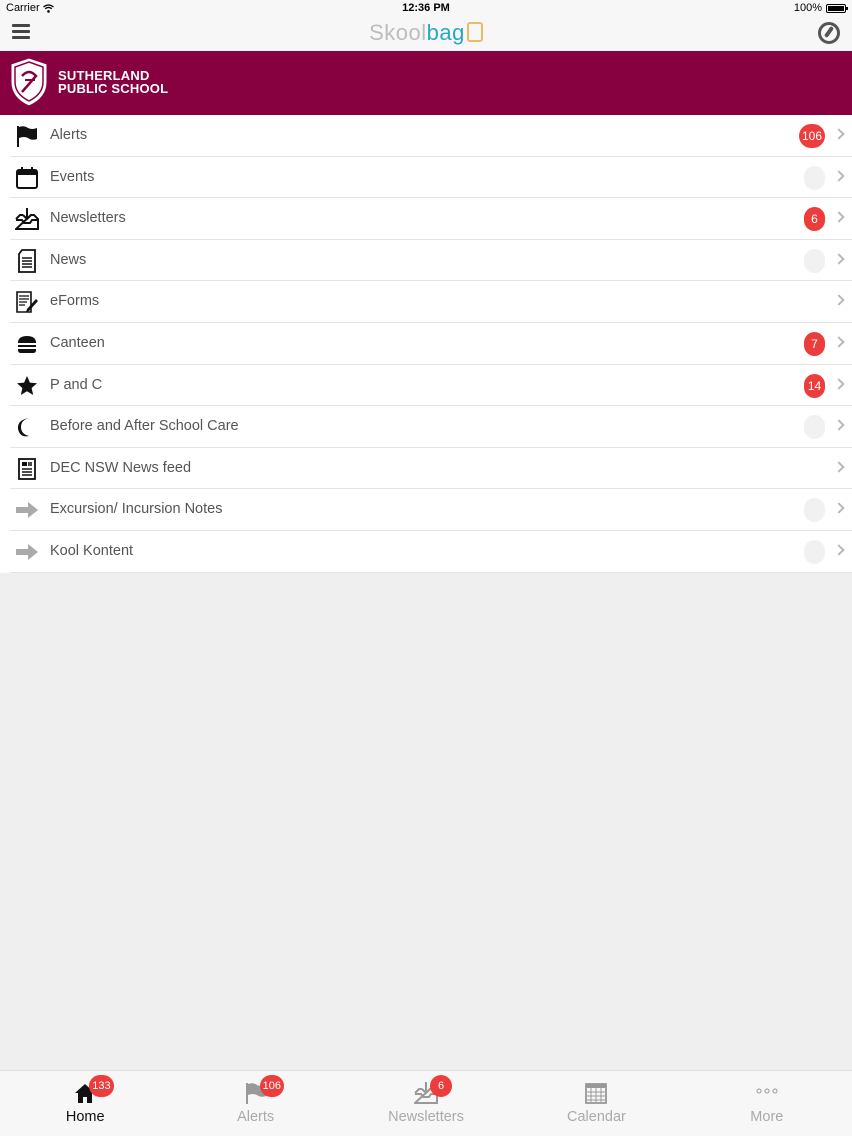 This screenshot has height=1136, width=852. Describe the element at coordinates (426, 1117) in the screenshot. I see `tab-label: Newsletters` at that location.